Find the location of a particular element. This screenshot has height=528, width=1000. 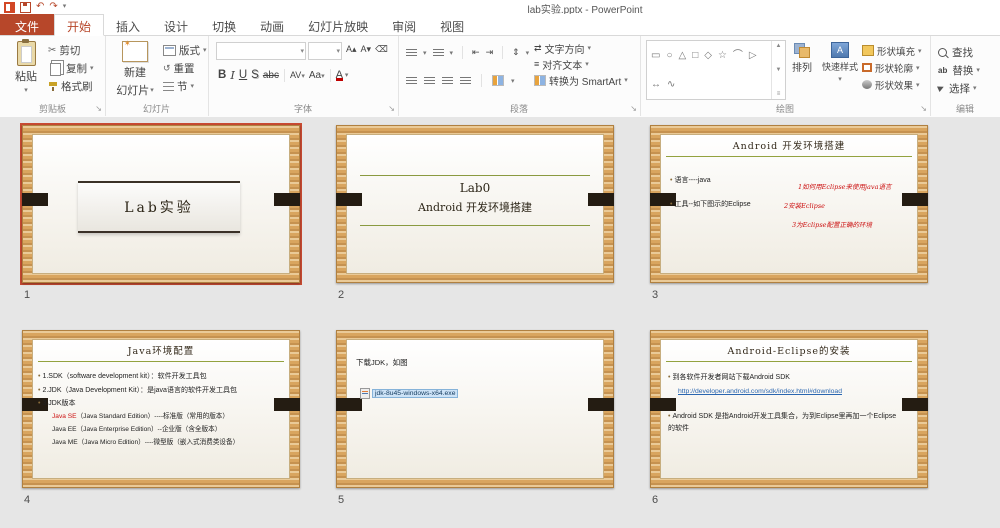

scroll-down-icon: ▼ is located at coordinates (779, 70).